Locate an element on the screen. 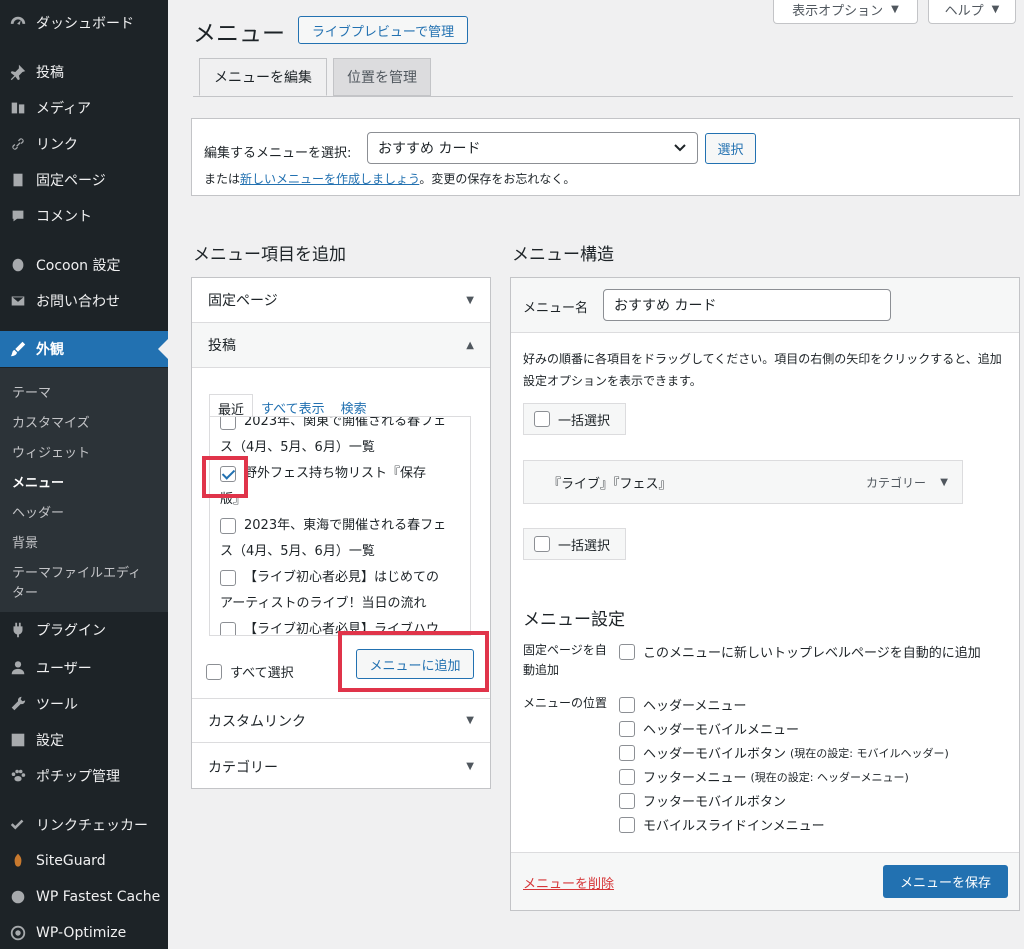 The image size is (1024, 949). location-option: フッターメニュー (現在の設定: ヘッダーメニュー) is located at coordinates (764, 776).